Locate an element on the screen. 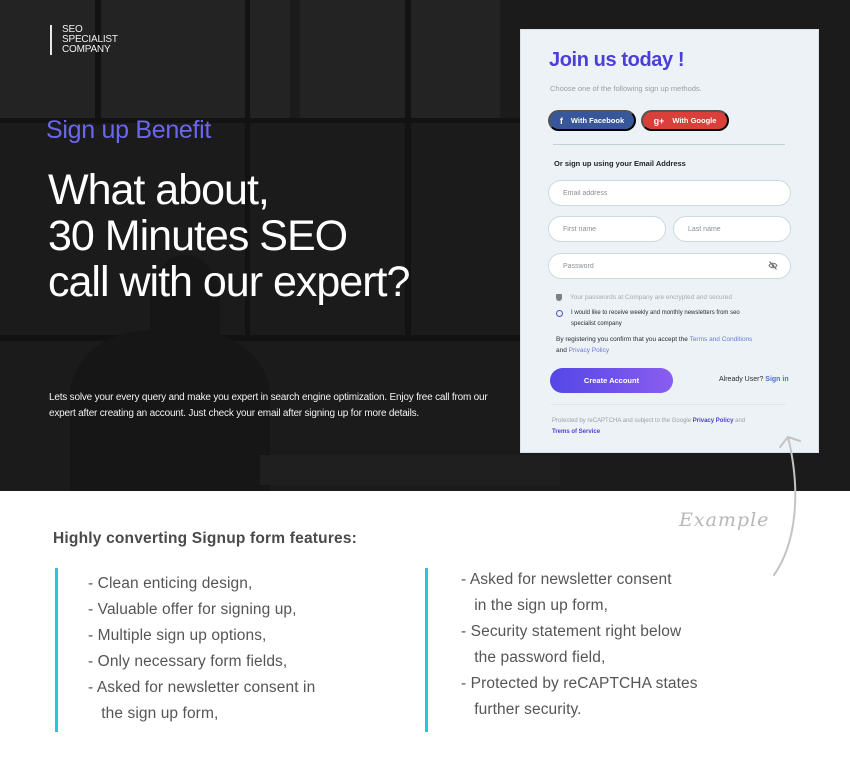  feature-item: - Protected by reCAPTCHA states is located at coordinates (579, 683).